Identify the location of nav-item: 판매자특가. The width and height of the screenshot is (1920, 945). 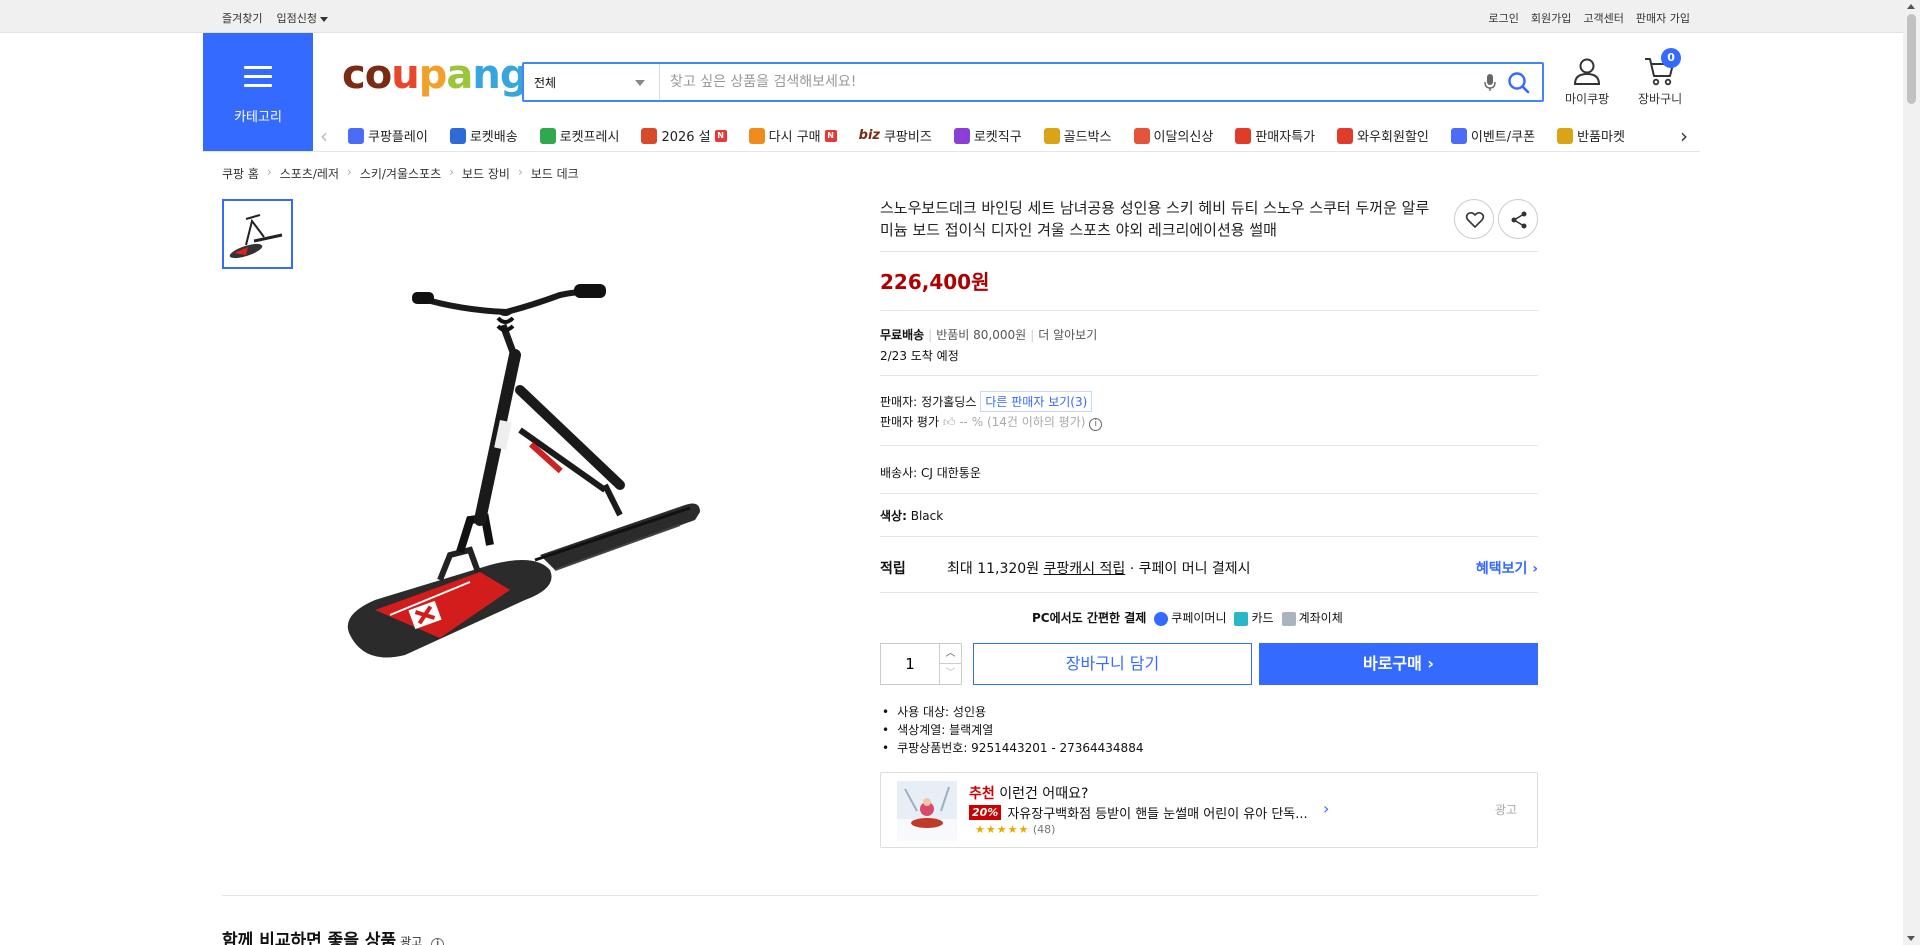
(1275, 135).